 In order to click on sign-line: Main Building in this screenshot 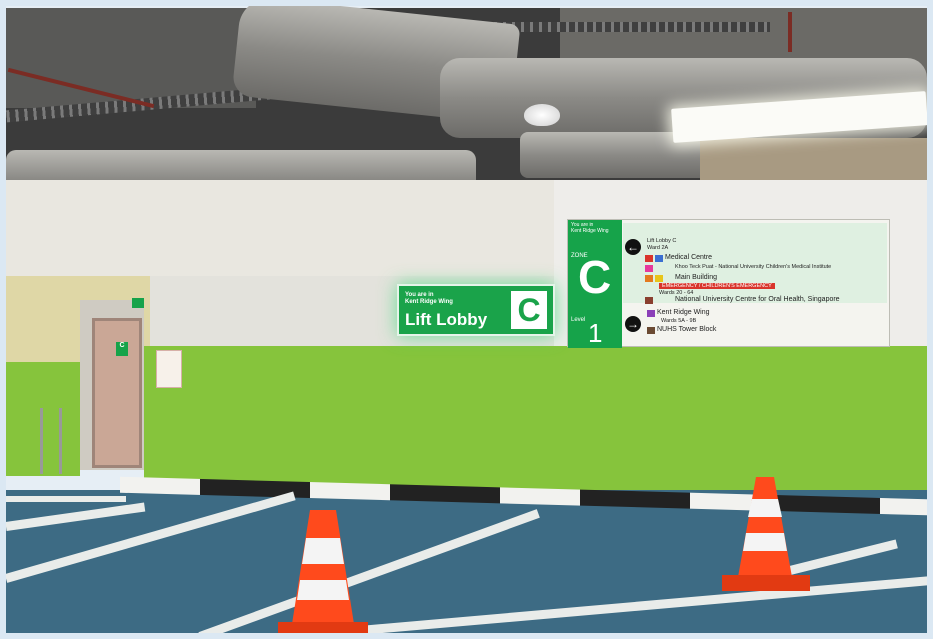, I will do `click(696, 277)`.